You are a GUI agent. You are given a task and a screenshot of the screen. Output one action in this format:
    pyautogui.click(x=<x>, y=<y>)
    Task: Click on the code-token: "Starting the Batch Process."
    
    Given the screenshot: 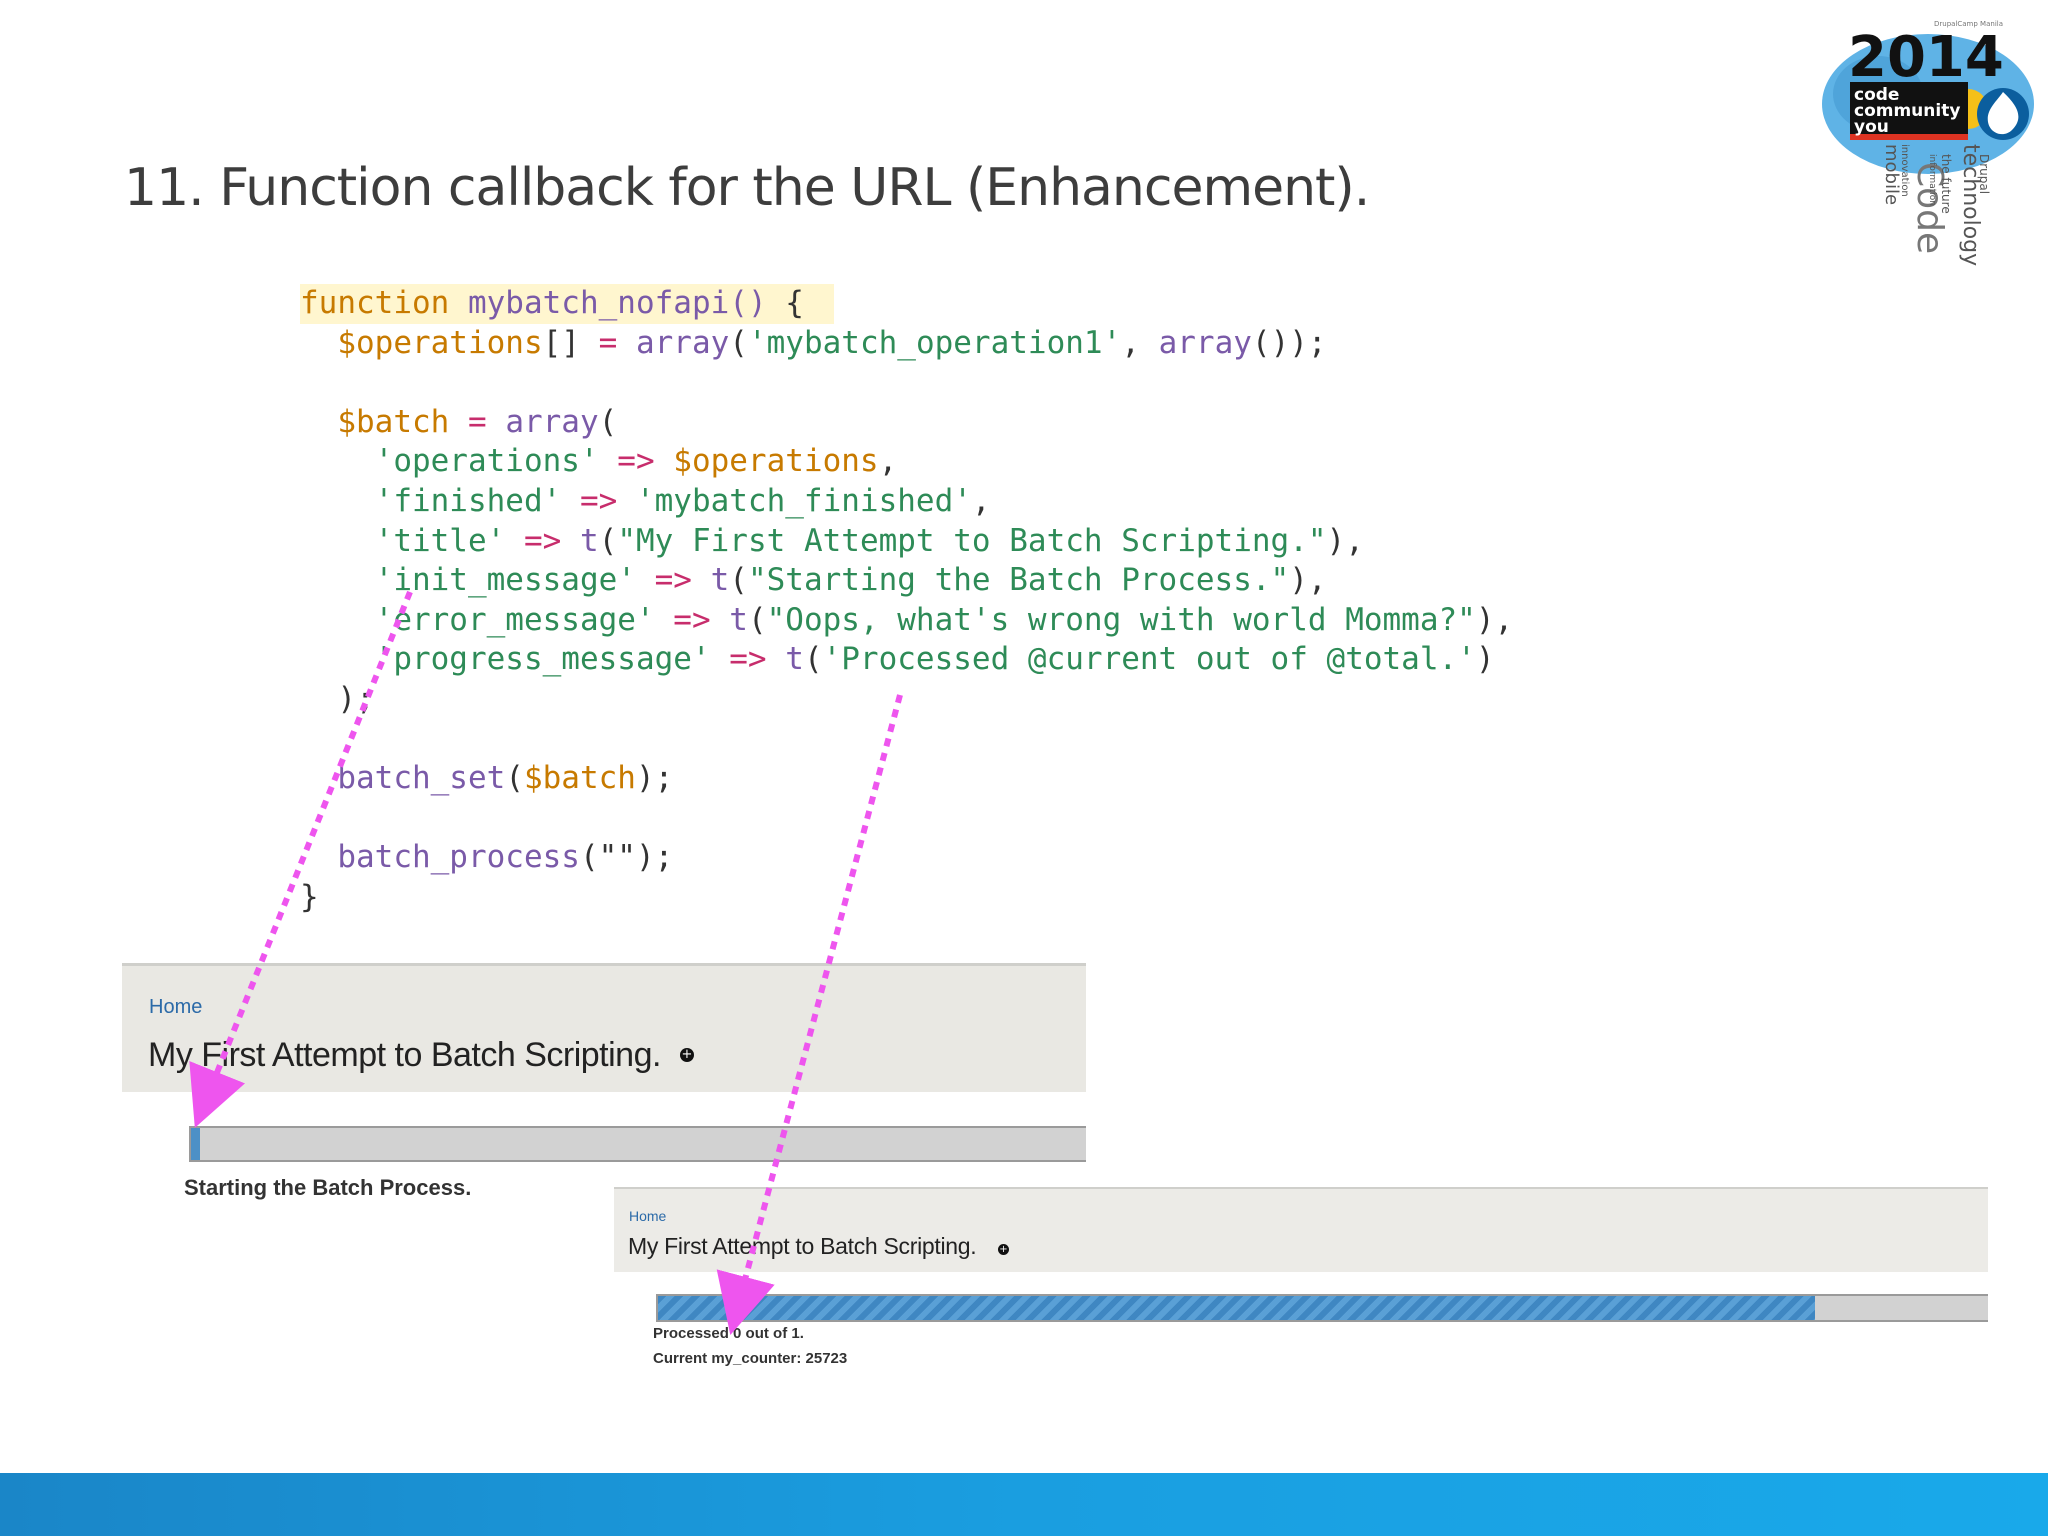 What is the action you would take?
    pyautogui.click(x=1018, y=580)
    